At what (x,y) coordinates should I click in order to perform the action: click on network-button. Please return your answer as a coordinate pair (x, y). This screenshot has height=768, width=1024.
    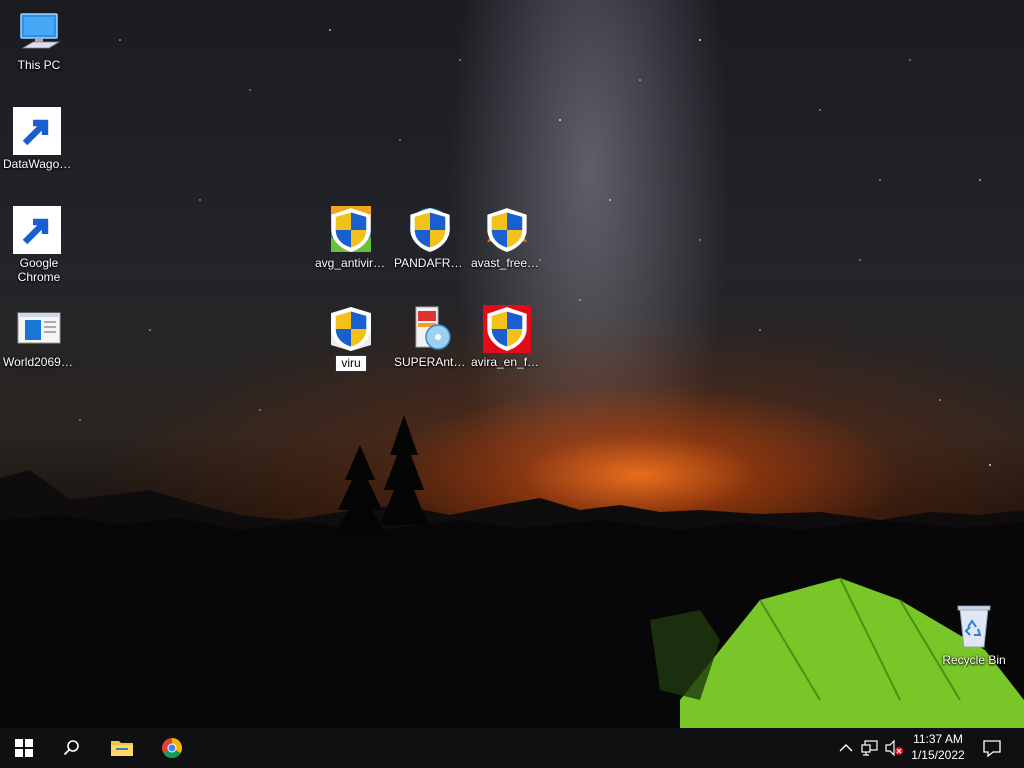
    Looking at the image, I should click on (870, 748).